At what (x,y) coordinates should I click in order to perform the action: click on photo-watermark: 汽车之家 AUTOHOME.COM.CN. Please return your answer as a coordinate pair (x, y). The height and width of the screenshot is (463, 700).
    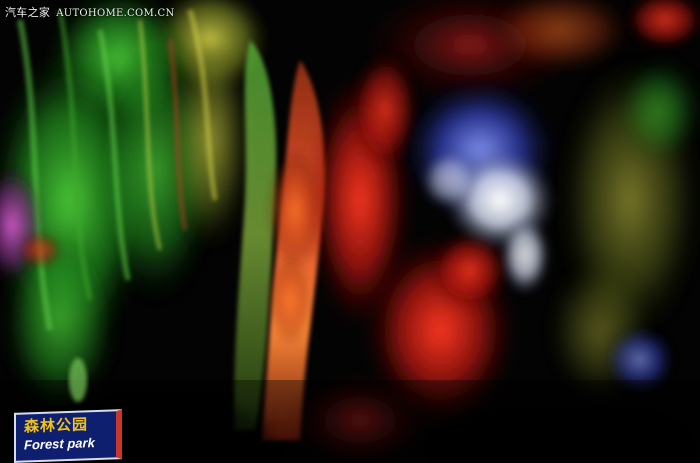
    Looking at the image, I should click on (90, 12).